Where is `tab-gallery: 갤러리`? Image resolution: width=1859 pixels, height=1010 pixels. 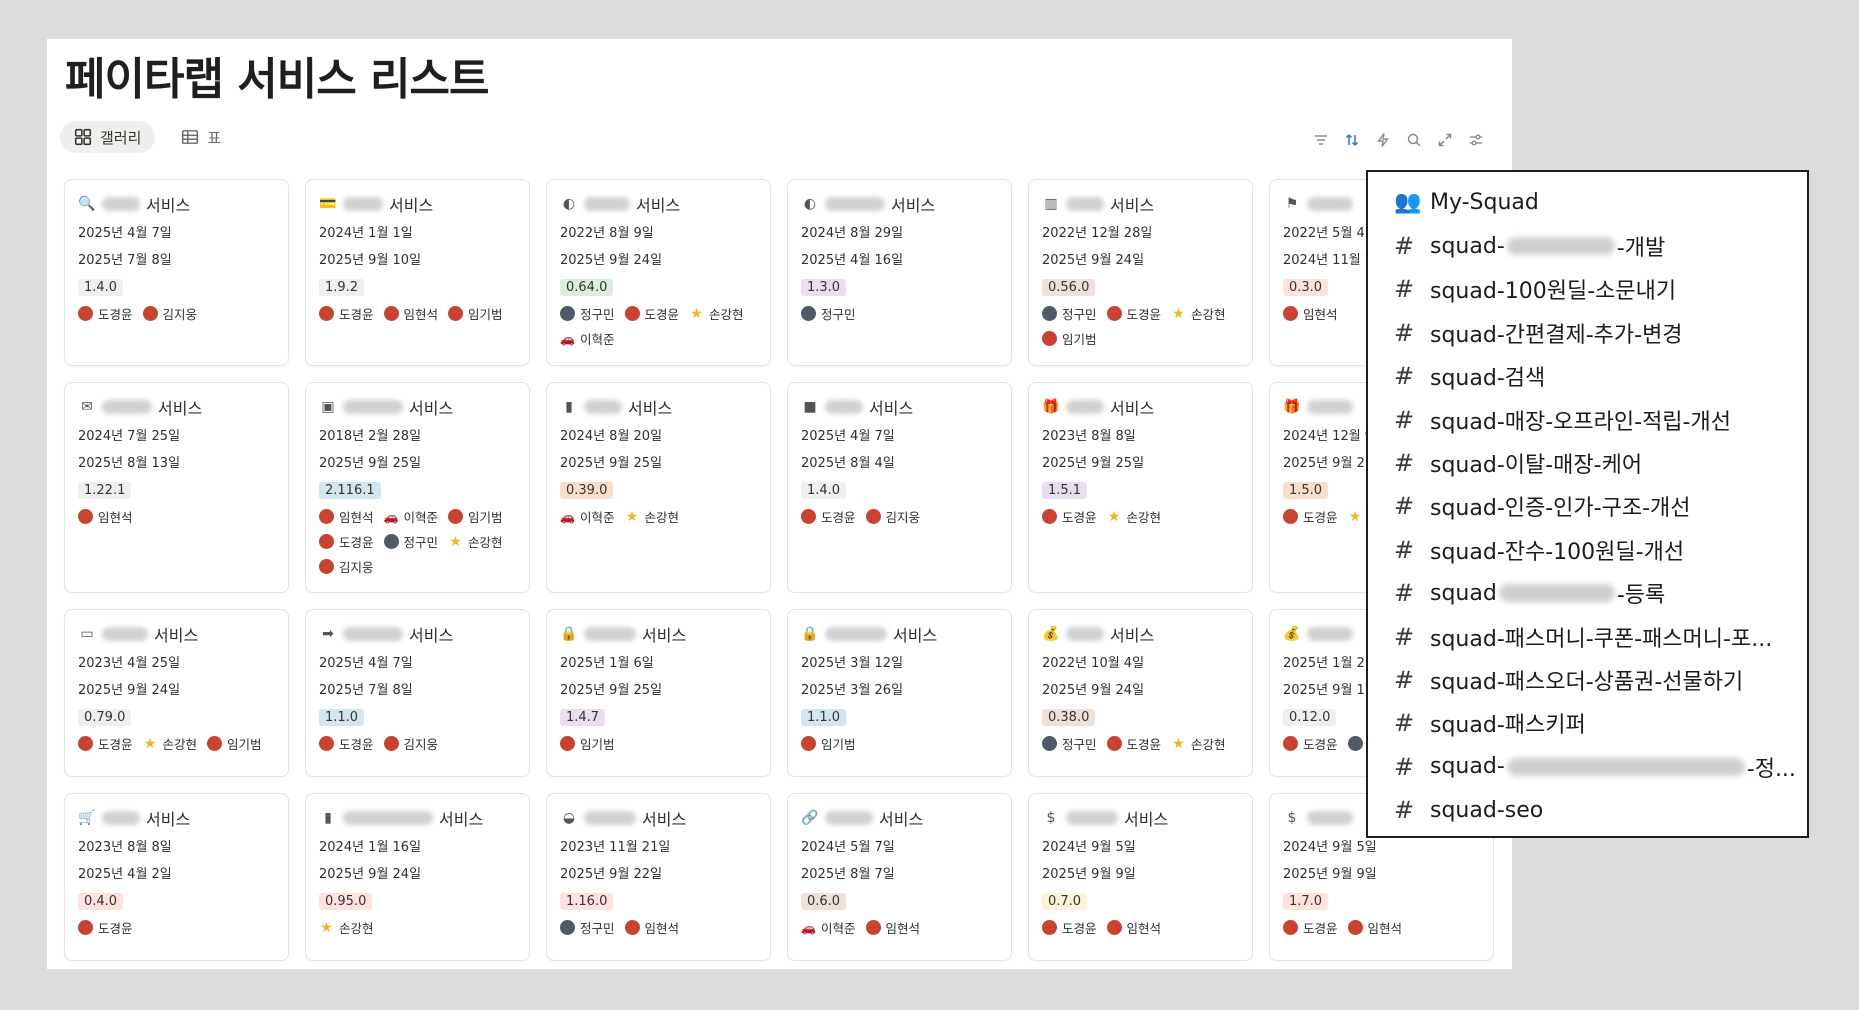
tab-gallery: 갤러리 is located at coordinates (108, 137).